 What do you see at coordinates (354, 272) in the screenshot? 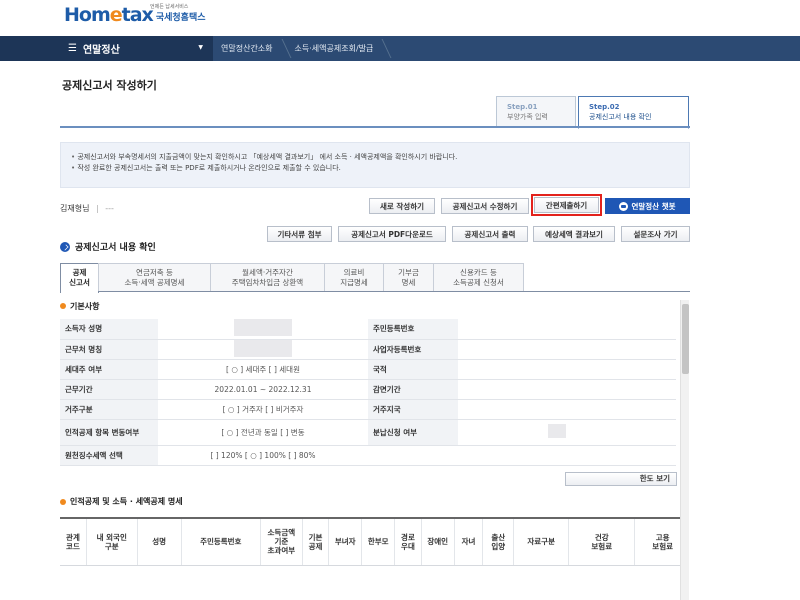
I see `tab-label-line1: 의료비` at bounding box center [354, 272].